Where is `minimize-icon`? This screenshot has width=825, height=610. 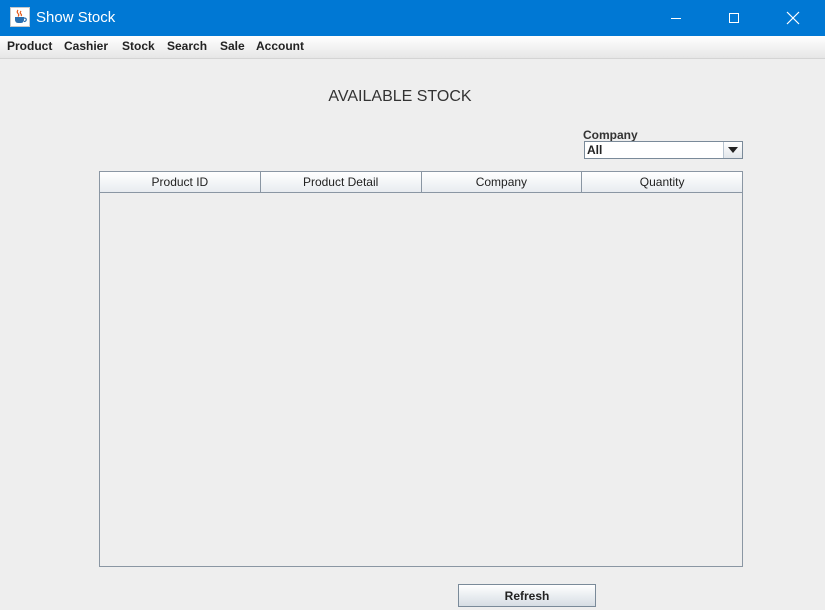 minimize-icon is located at coordinates (676, 18).